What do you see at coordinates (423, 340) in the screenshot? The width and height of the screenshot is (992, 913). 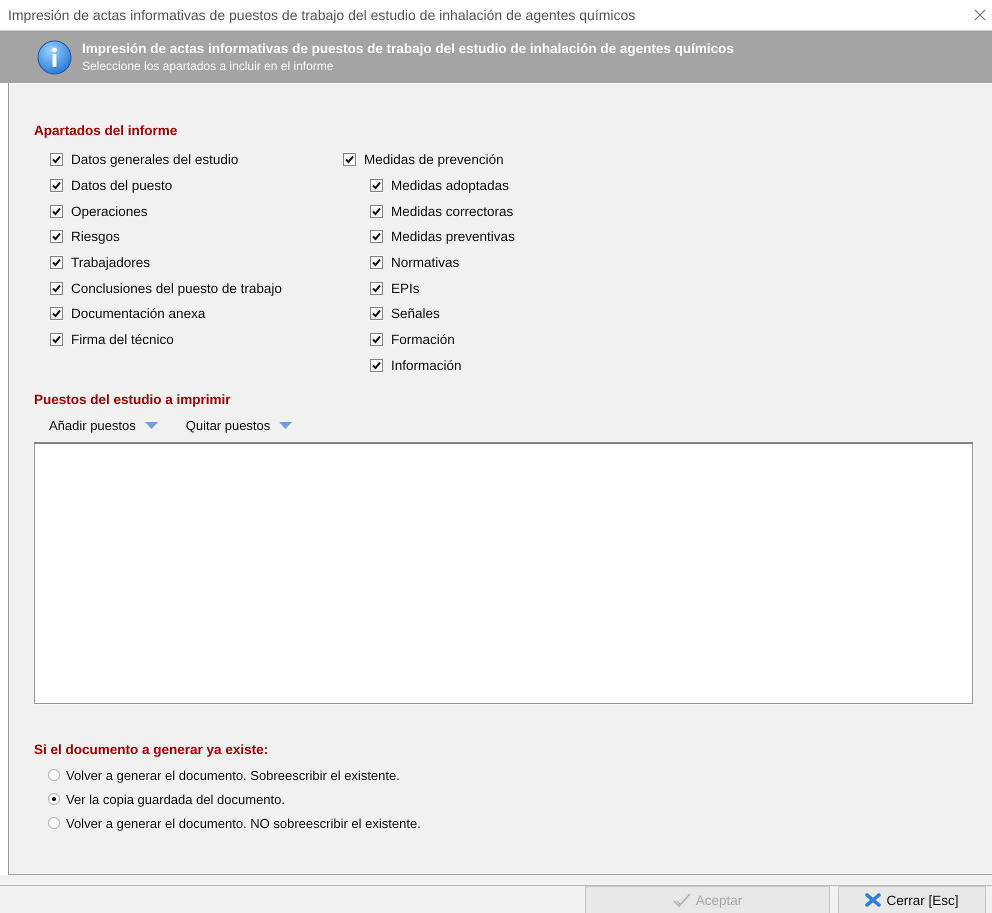 I see `checkbox-label: Formación` at bounding box center [423, 340].